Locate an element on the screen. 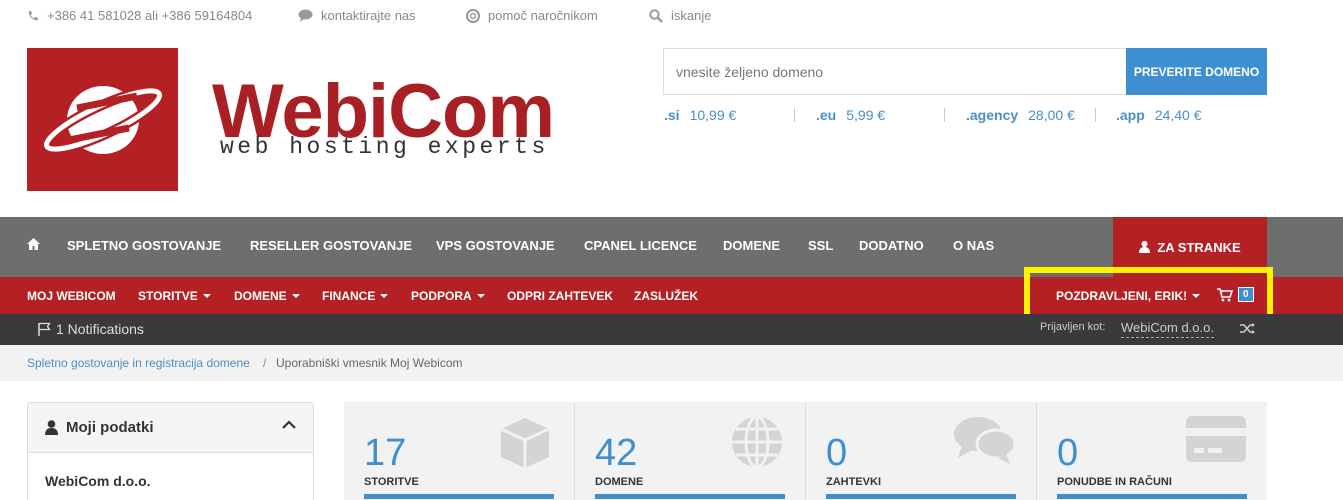 Image resolution: width=1343 pixels, height=500 pixels. cnav-podpora: PODPORA is located at coordinates (448, 296).